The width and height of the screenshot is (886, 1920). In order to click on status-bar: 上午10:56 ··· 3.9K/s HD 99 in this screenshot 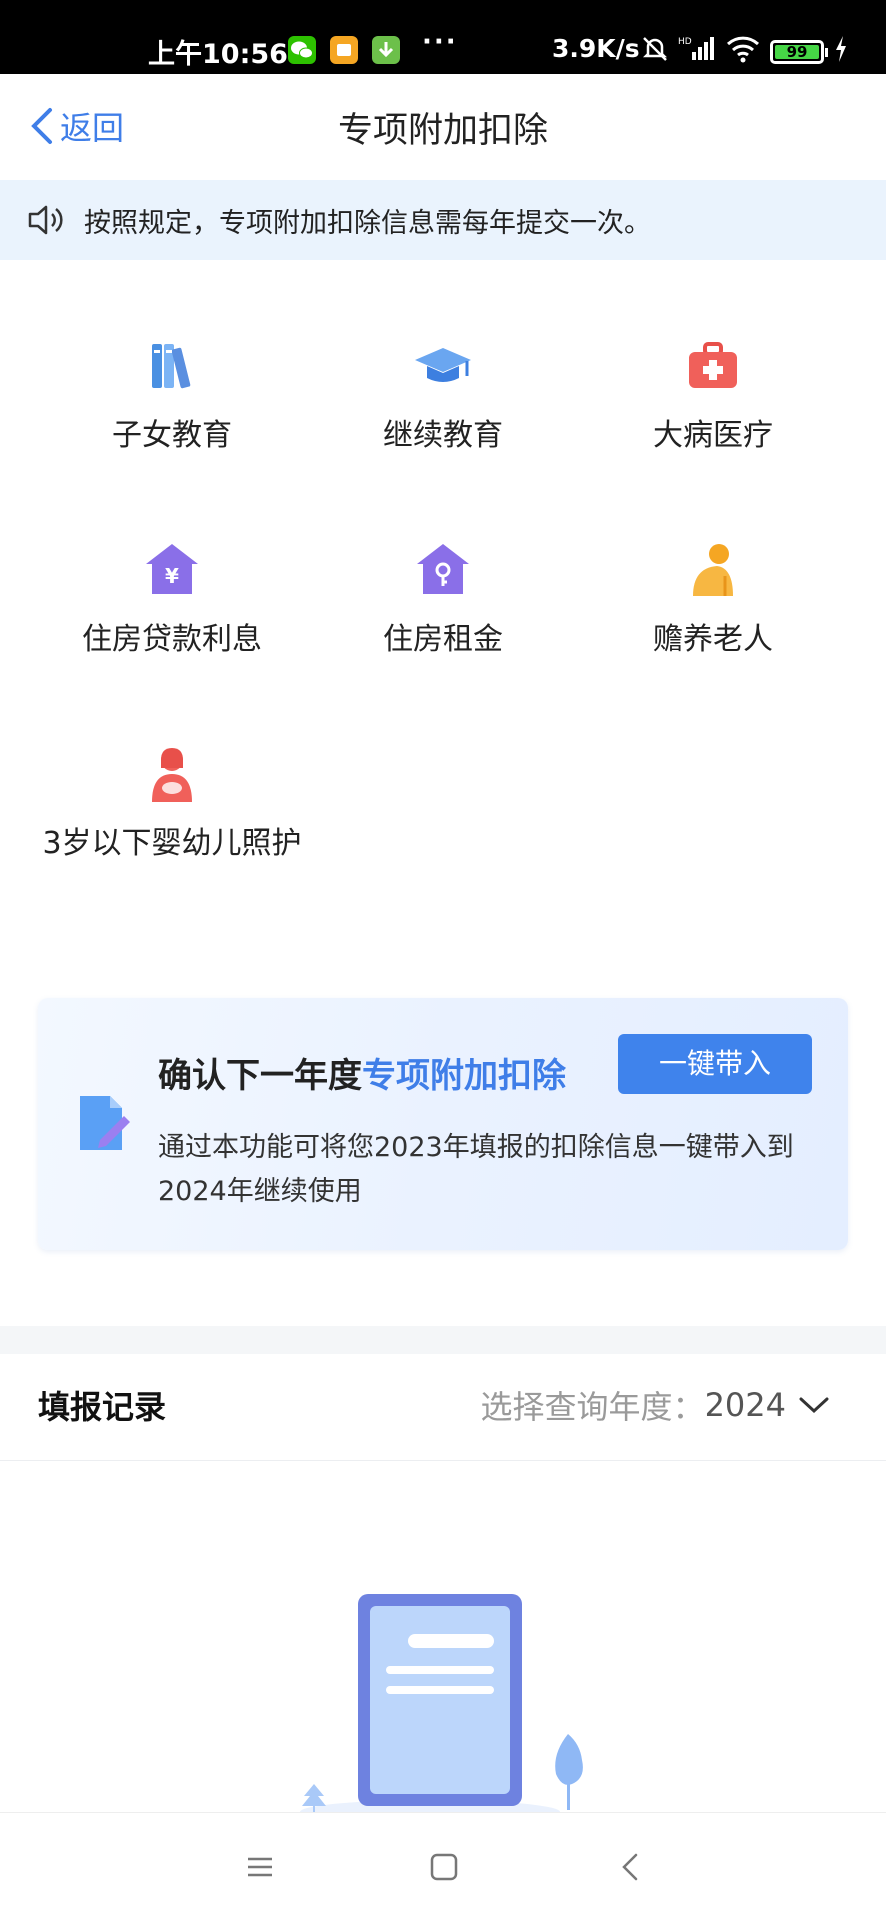, I will do `click(443, 37)`.